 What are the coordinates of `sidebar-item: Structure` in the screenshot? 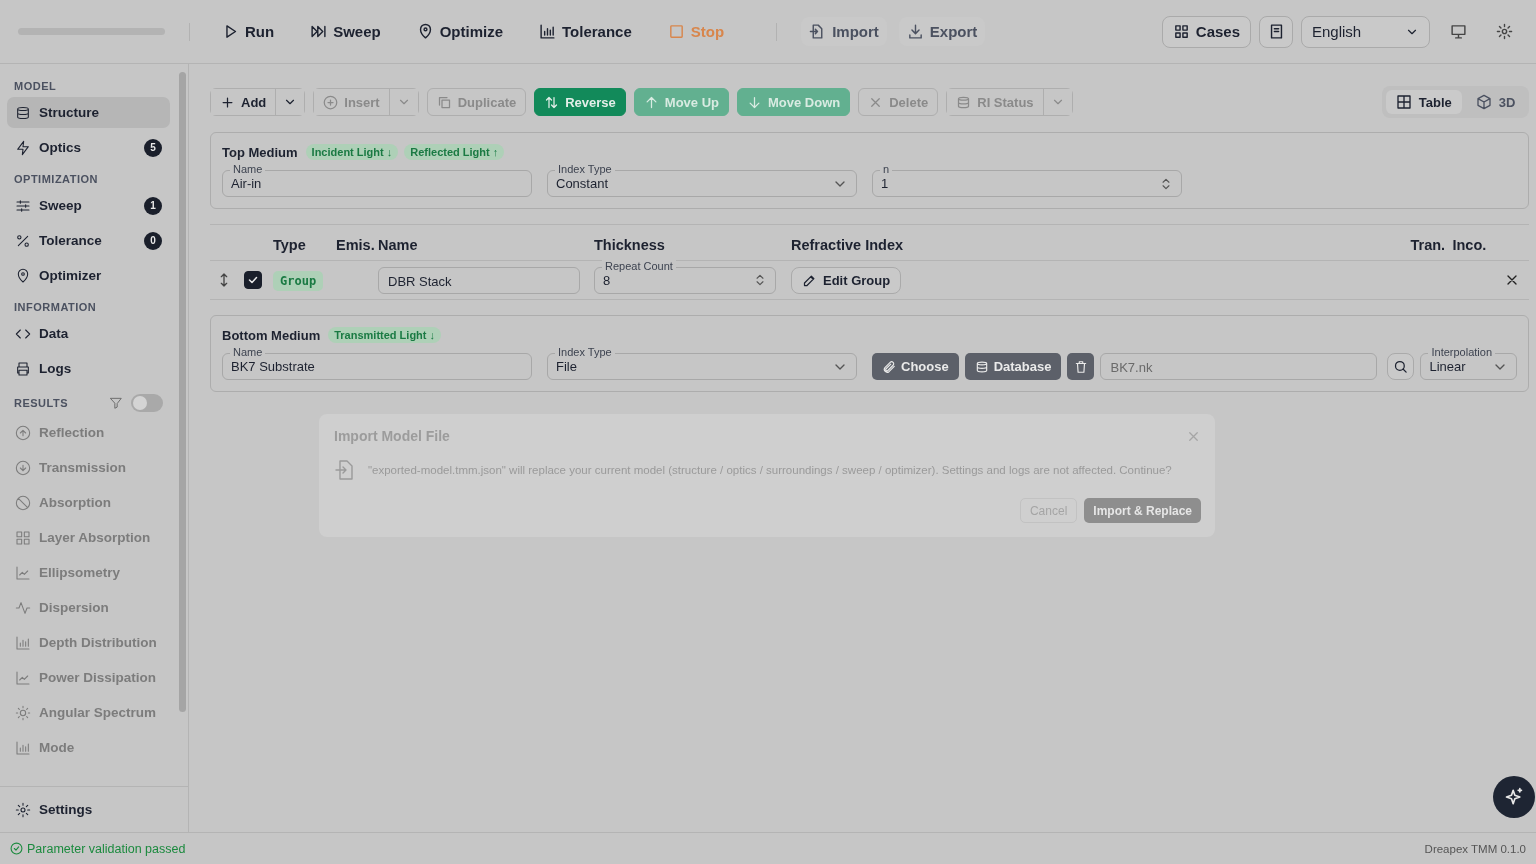 It's located at (88, 112).